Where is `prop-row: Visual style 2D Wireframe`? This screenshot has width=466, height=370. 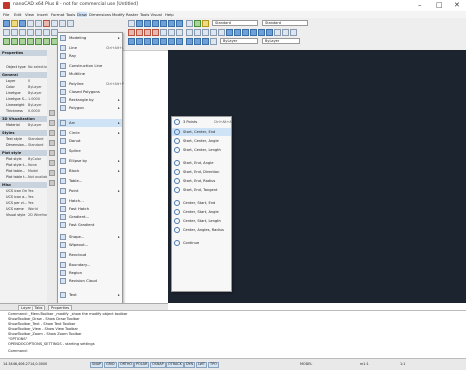
prop-row: Visual style 2D Wireframe is located at coordinates (26, 215).